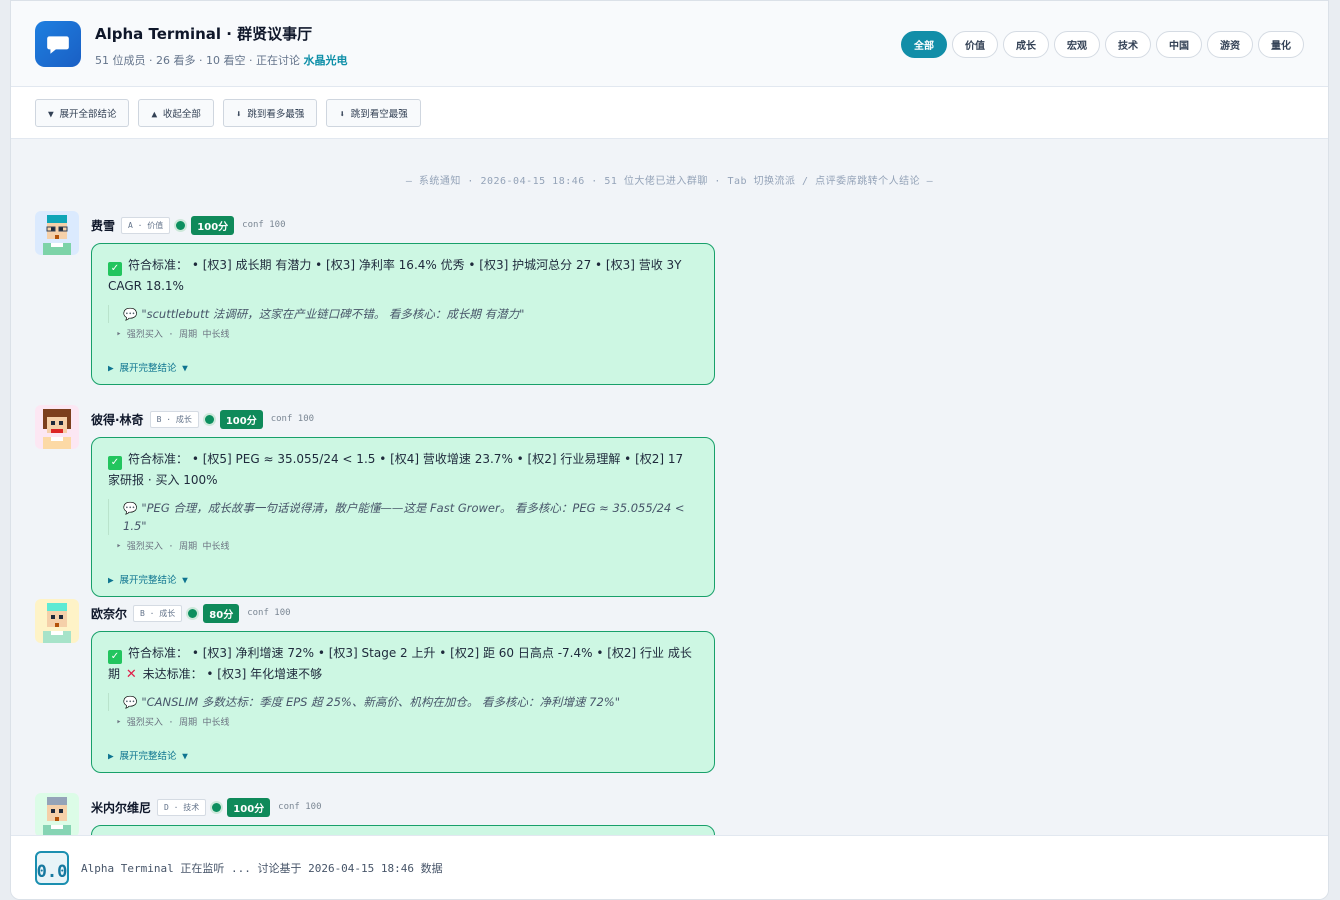 The image size is (1340, 900). What do you see at coordinates (975, 44) in the screenshot?
I see `filter-value: 价值` at bounding box center [975, 44].